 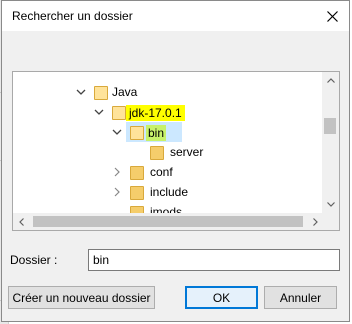 What do you see at coordinates (161, 172) in the screenshot?
I see `tree-item-label: conf` at bounding box center [161, 172].